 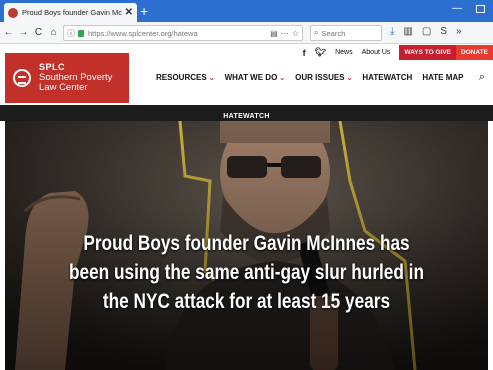 I want to click on maximize-icon, so click(x=480, y=9).